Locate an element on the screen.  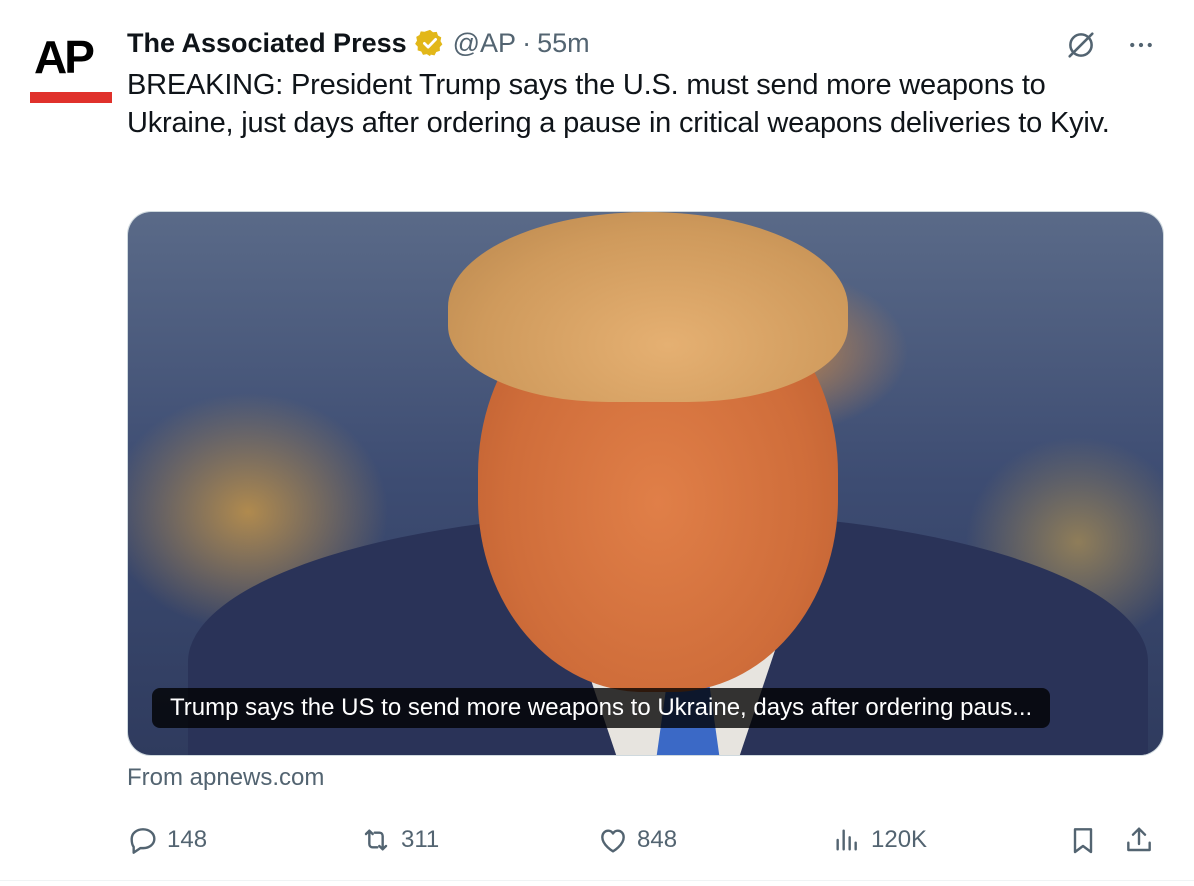
reply-button: 148 is located at coordinates (167, 840).